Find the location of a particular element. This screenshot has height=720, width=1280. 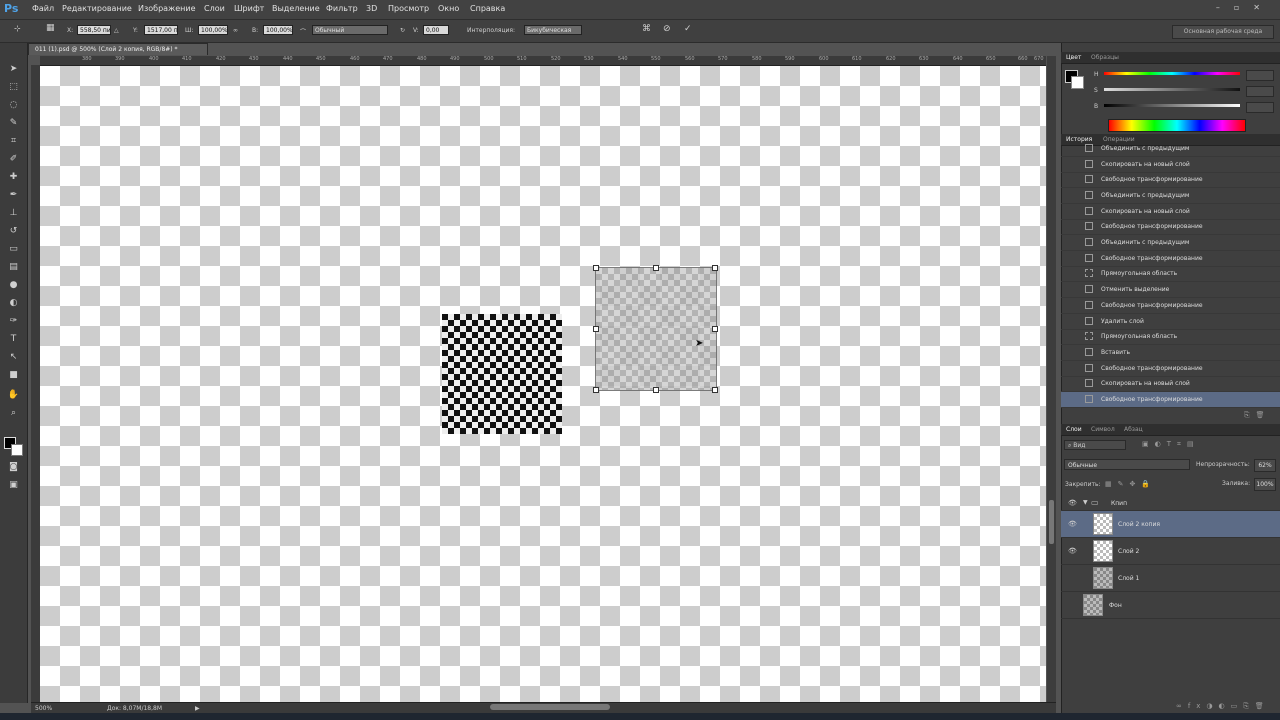

tab-swatches: Образцы is located at coordinates (1105, 57).